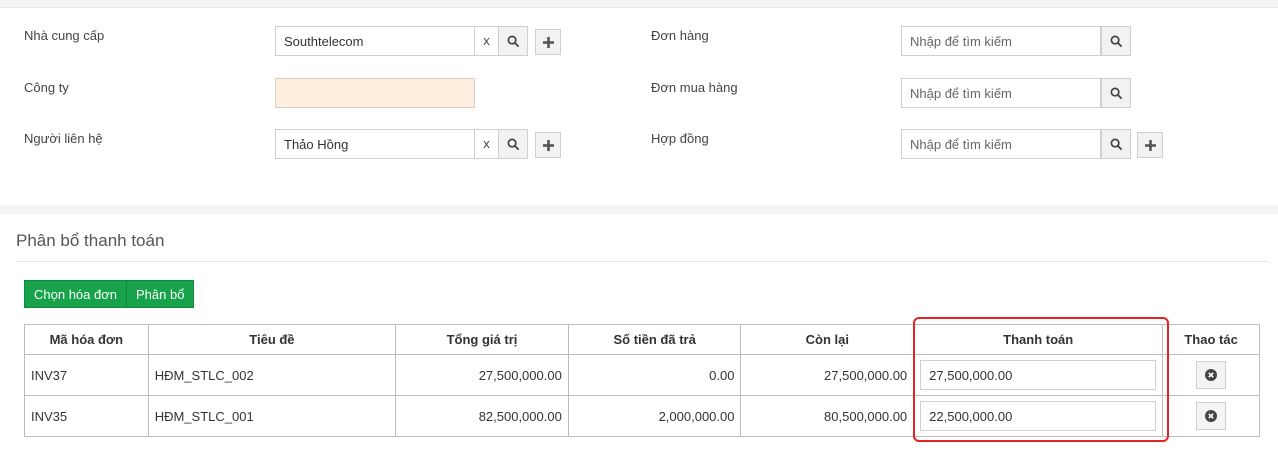 The image size is (1278, 470). I want to click on contract-add-button, so click(1150, 145).